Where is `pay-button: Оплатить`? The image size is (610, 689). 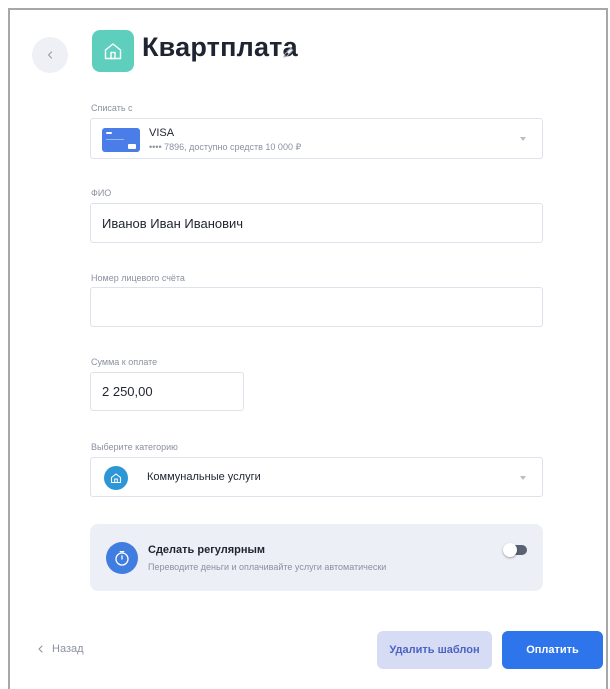
pay-button: Оплатить is located at coordinates (552, 650).